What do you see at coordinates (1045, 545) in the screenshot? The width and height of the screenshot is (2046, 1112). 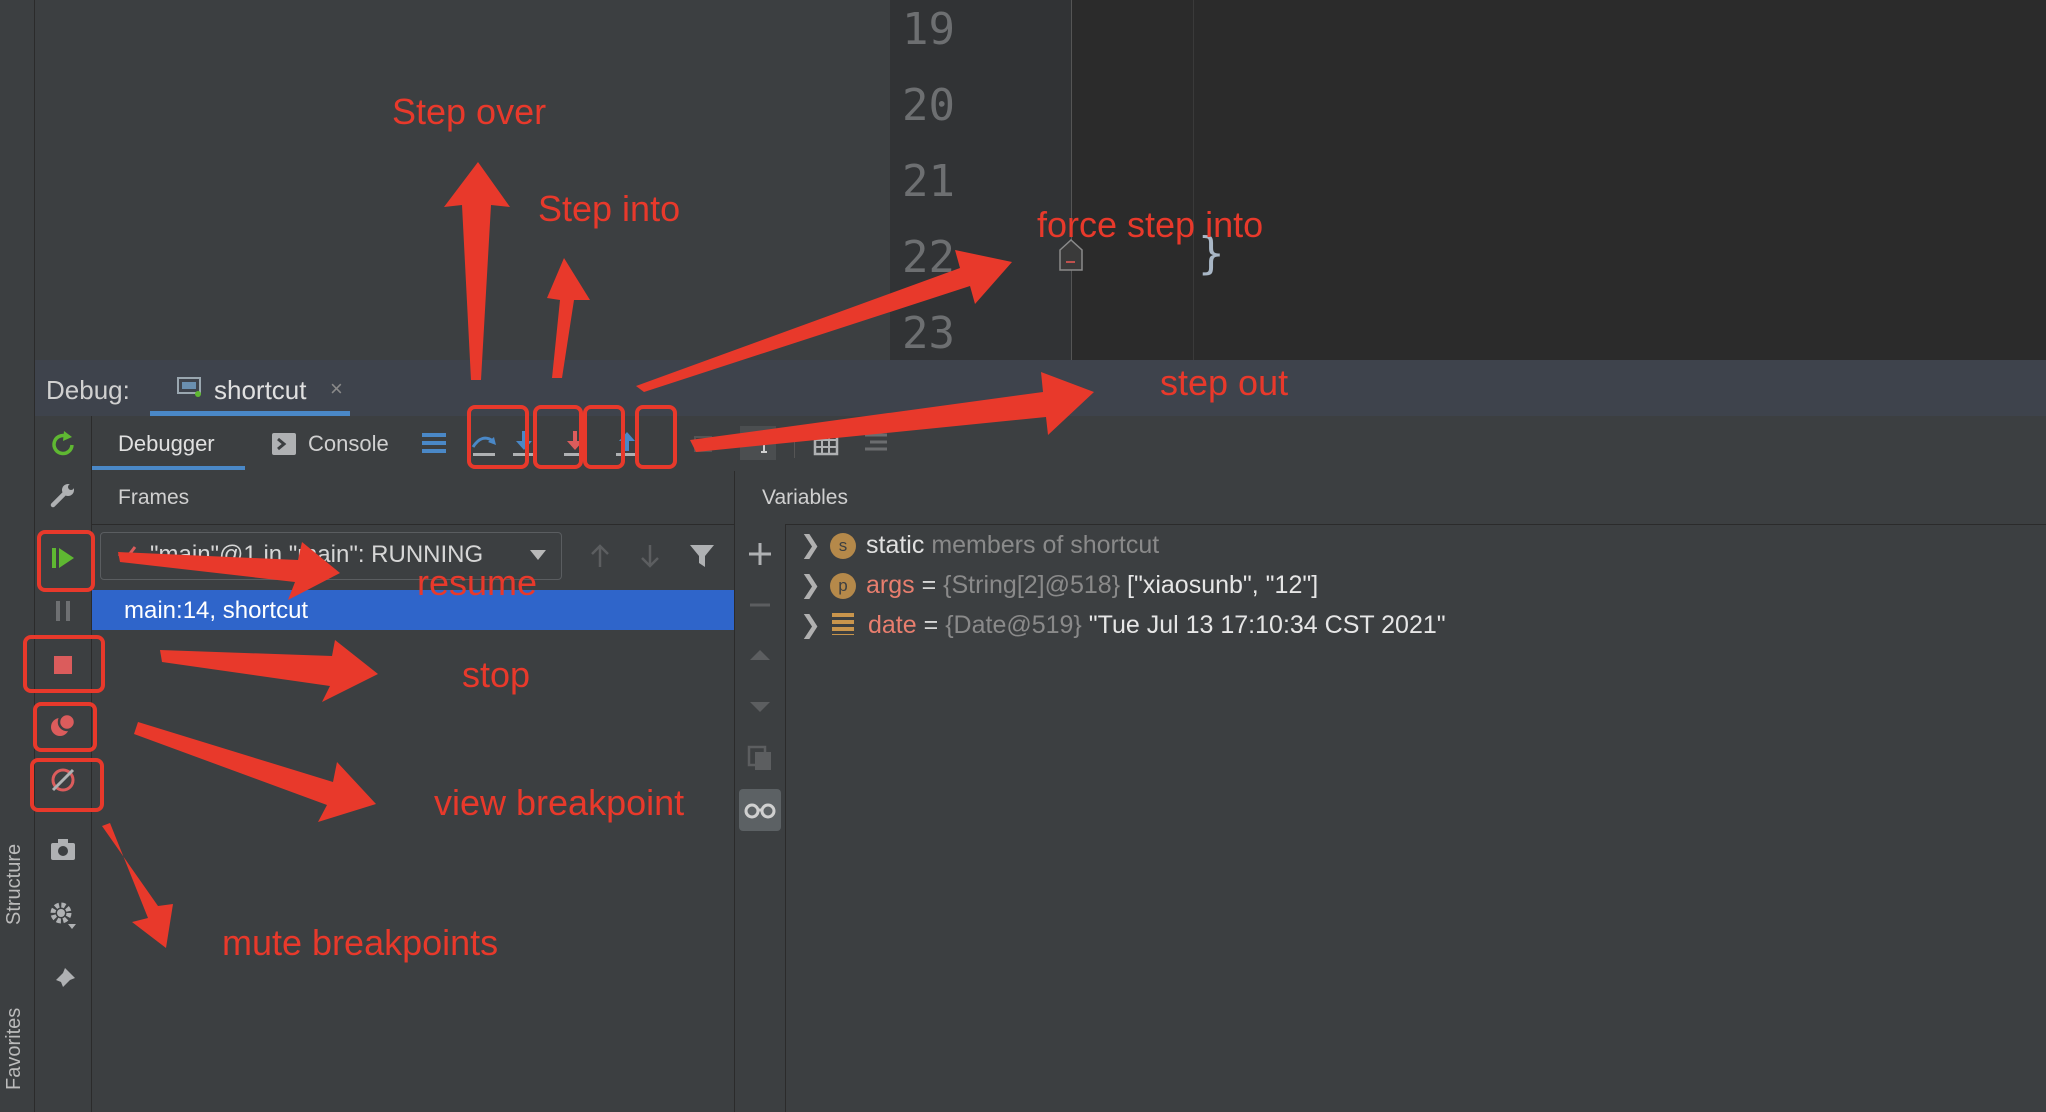 I see `static-members-label: members of shortcut` at bounding box center [1045, 545].